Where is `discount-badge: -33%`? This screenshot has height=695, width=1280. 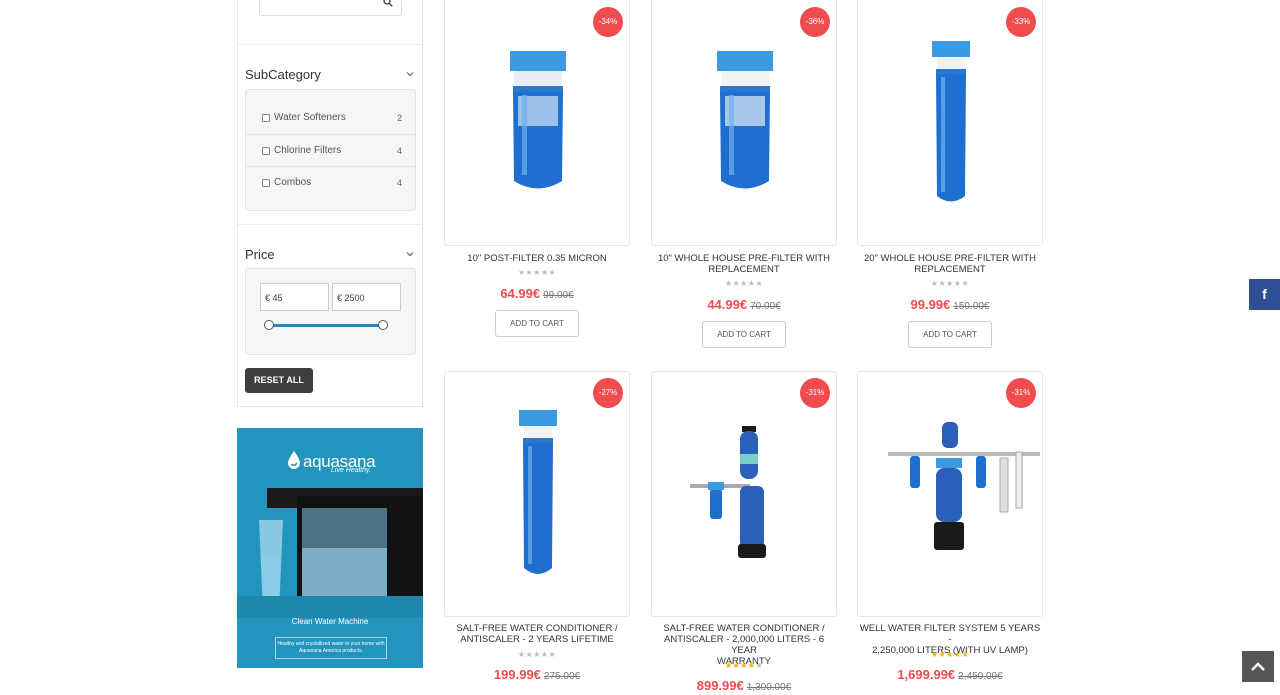
discount-badge: -33% is located at coordinates (1021, 22).